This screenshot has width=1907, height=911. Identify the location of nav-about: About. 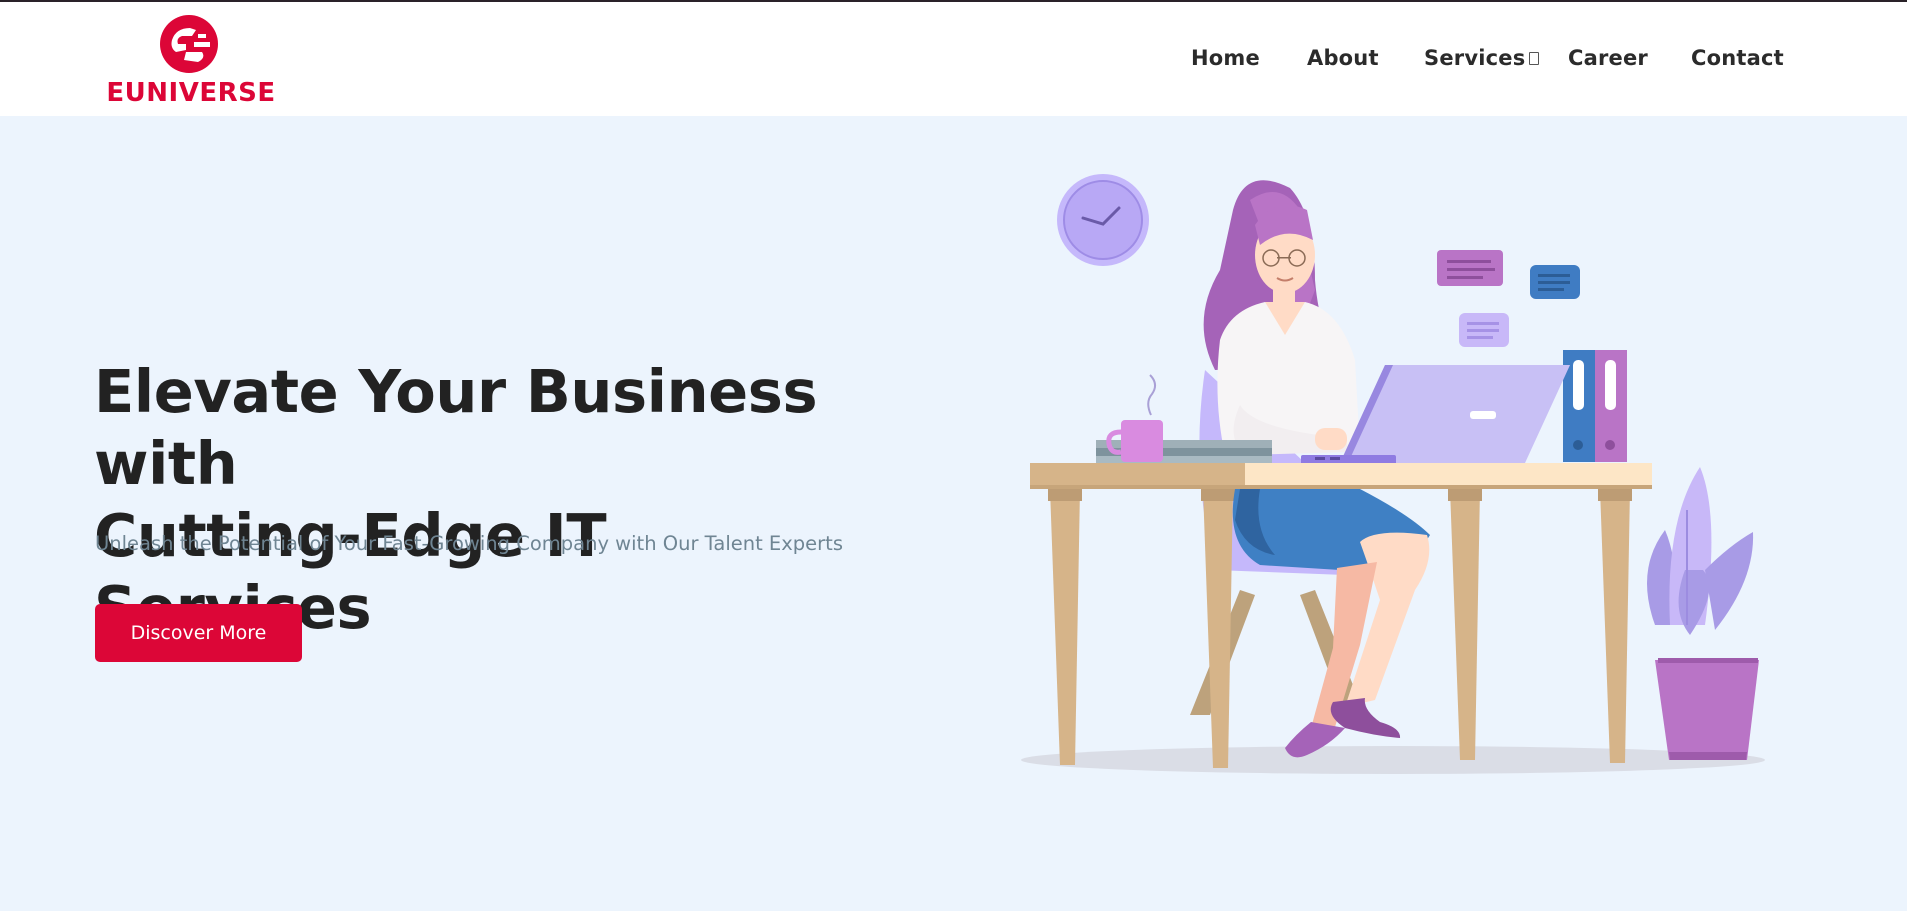
(1343, 58).